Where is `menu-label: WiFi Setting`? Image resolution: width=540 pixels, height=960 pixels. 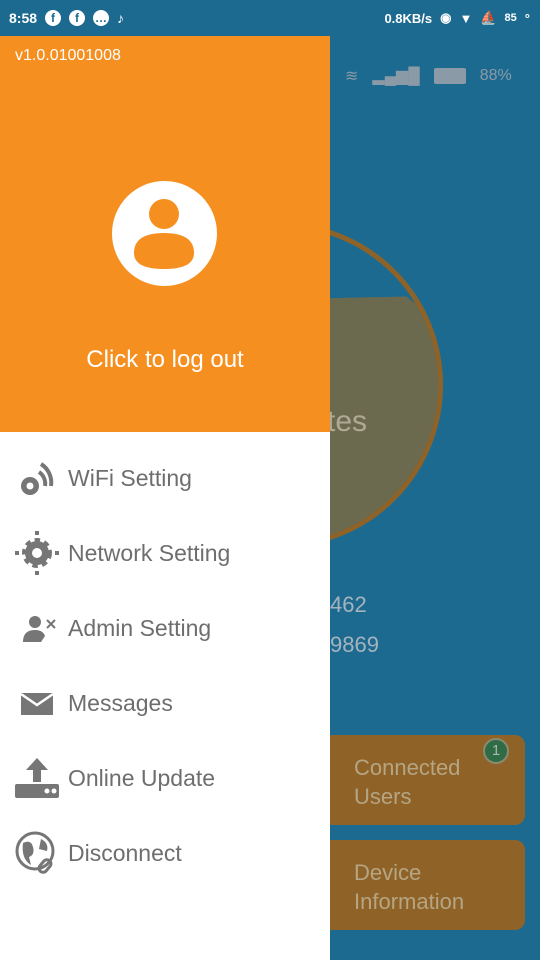 menu-label: WiFi Setting is located at coordinates (130, 477).